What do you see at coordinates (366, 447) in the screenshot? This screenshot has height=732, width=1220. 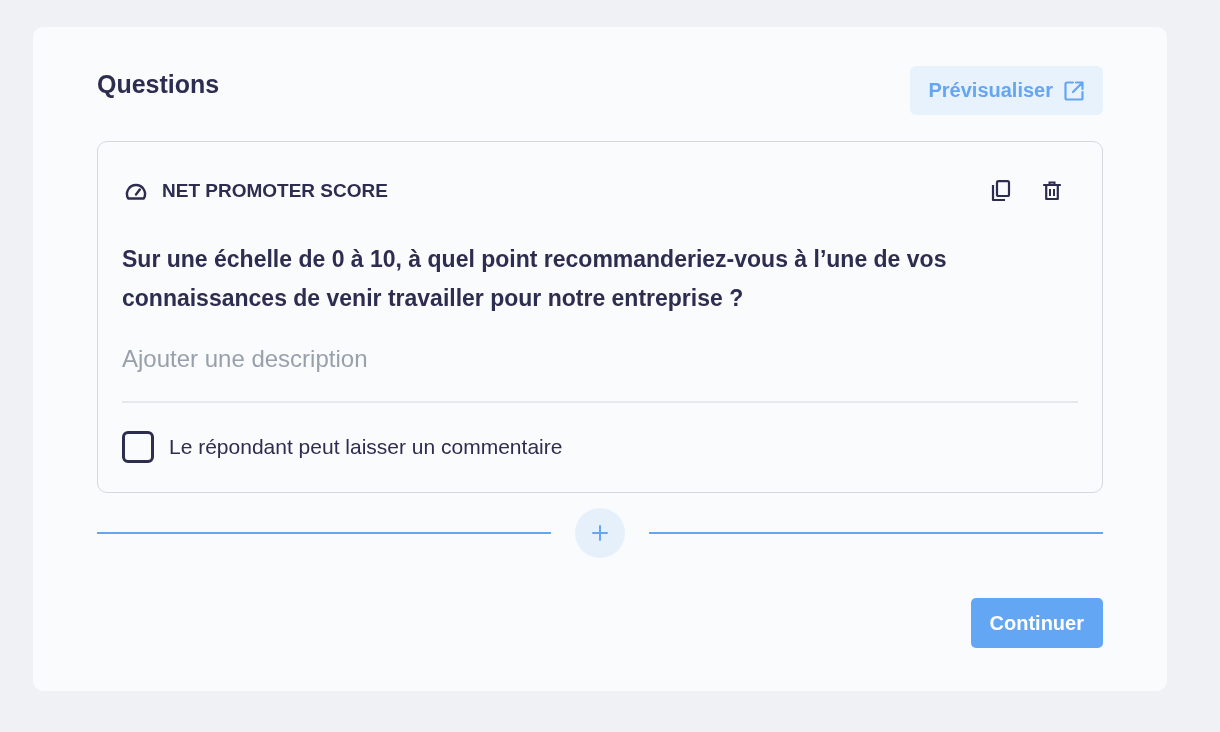 I see `checkbox-label: Le répondant peut laisser un commentaire` at bounding box center [366, 447].